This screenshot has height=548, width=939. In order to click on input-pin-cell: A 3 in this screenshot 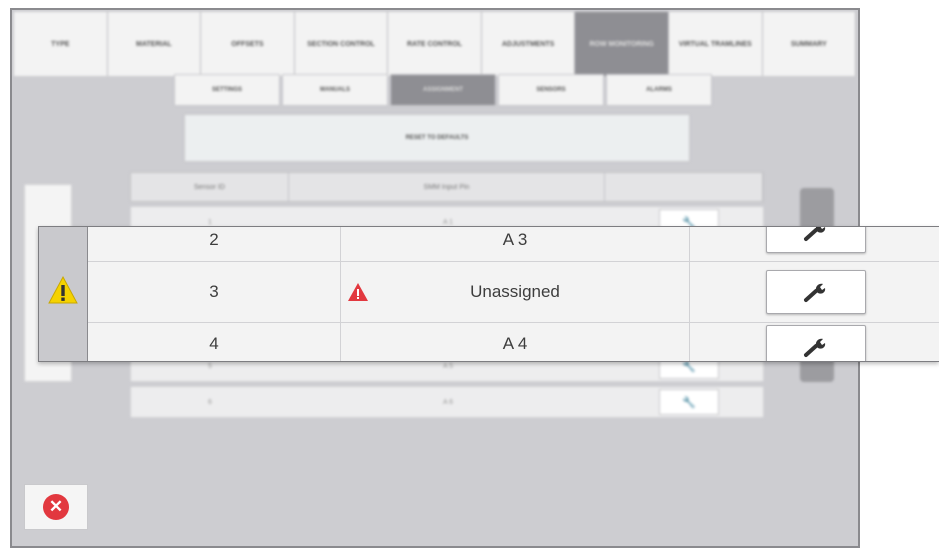, I will do `click(515, 244)`.